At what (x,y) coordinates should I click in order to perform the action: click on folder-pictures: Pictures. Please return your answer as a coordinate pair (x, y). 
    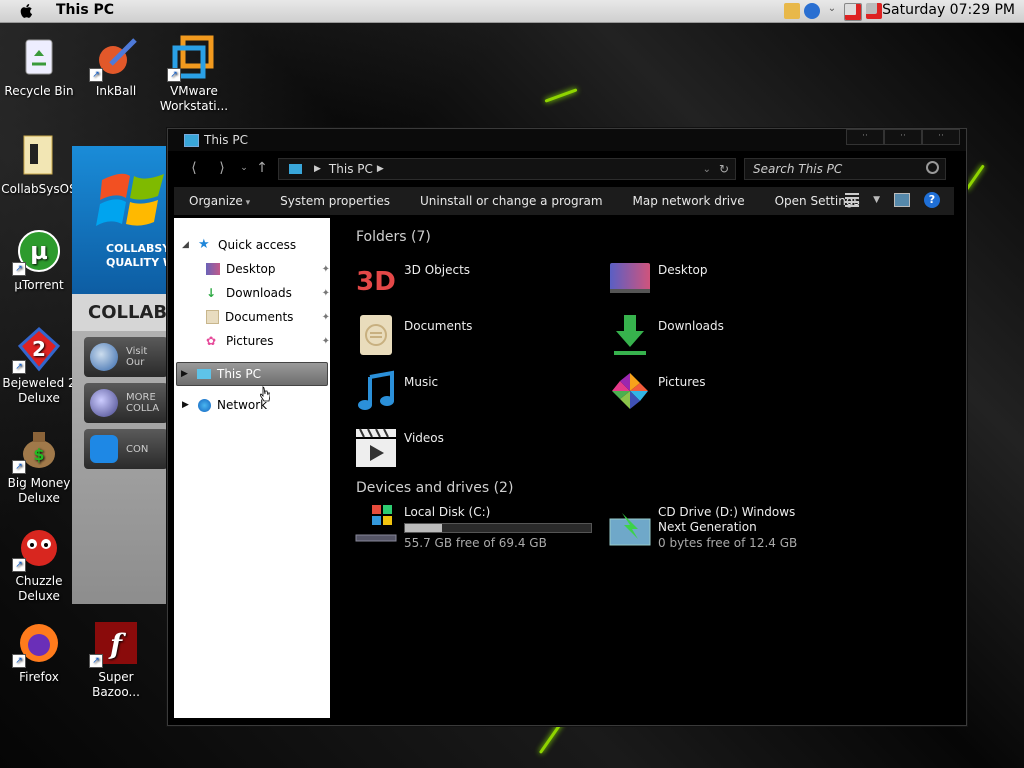
    Looking at the image, I should click on (728, 393).